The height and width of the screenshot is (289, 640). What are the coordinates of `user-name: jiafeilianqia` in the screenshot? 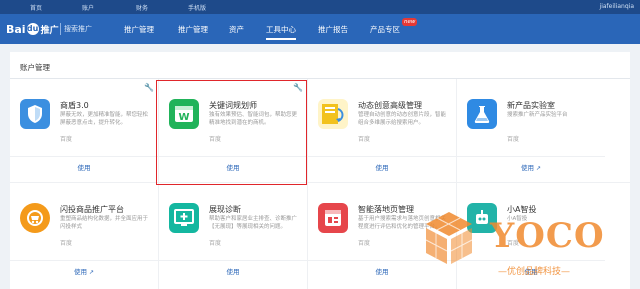 It's located at (617, 6).